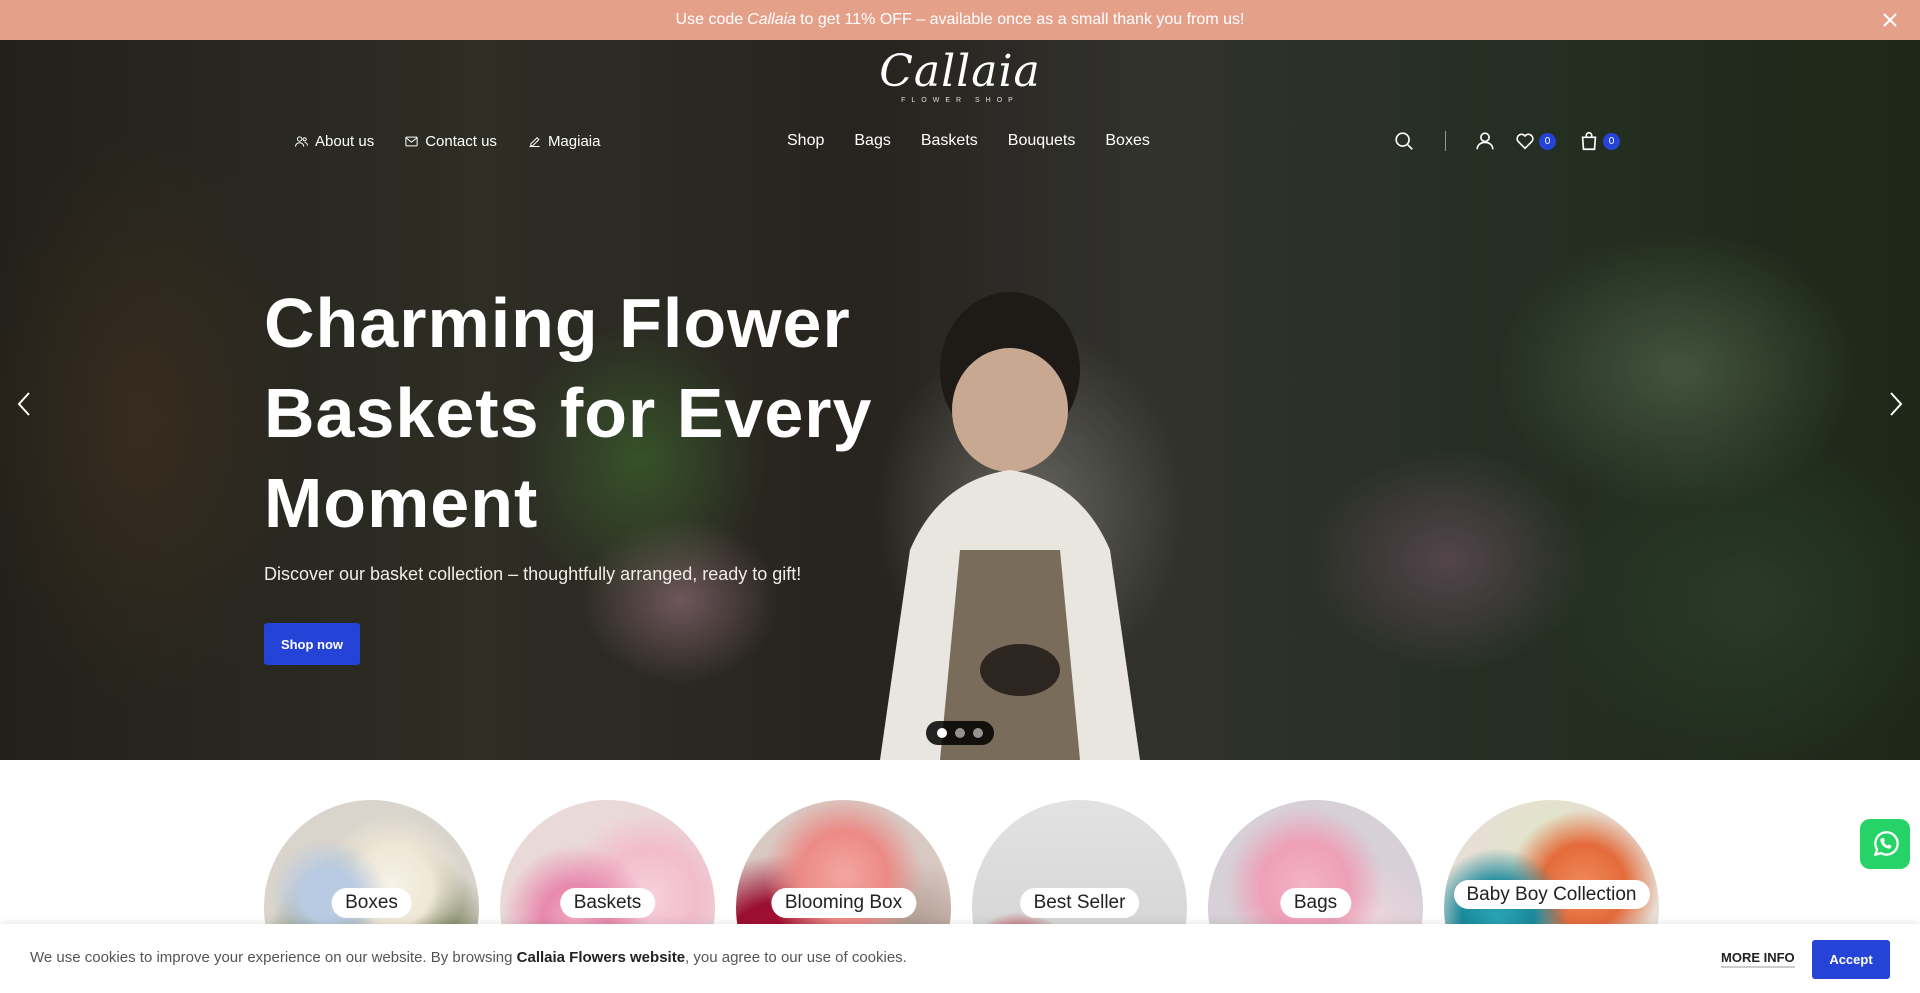 The image size is (1920, 993). What do you see at coordinates (1611, 141) in the screenshot?
I see `cart-count-badge: 0` at bounding box center [1611, 141].